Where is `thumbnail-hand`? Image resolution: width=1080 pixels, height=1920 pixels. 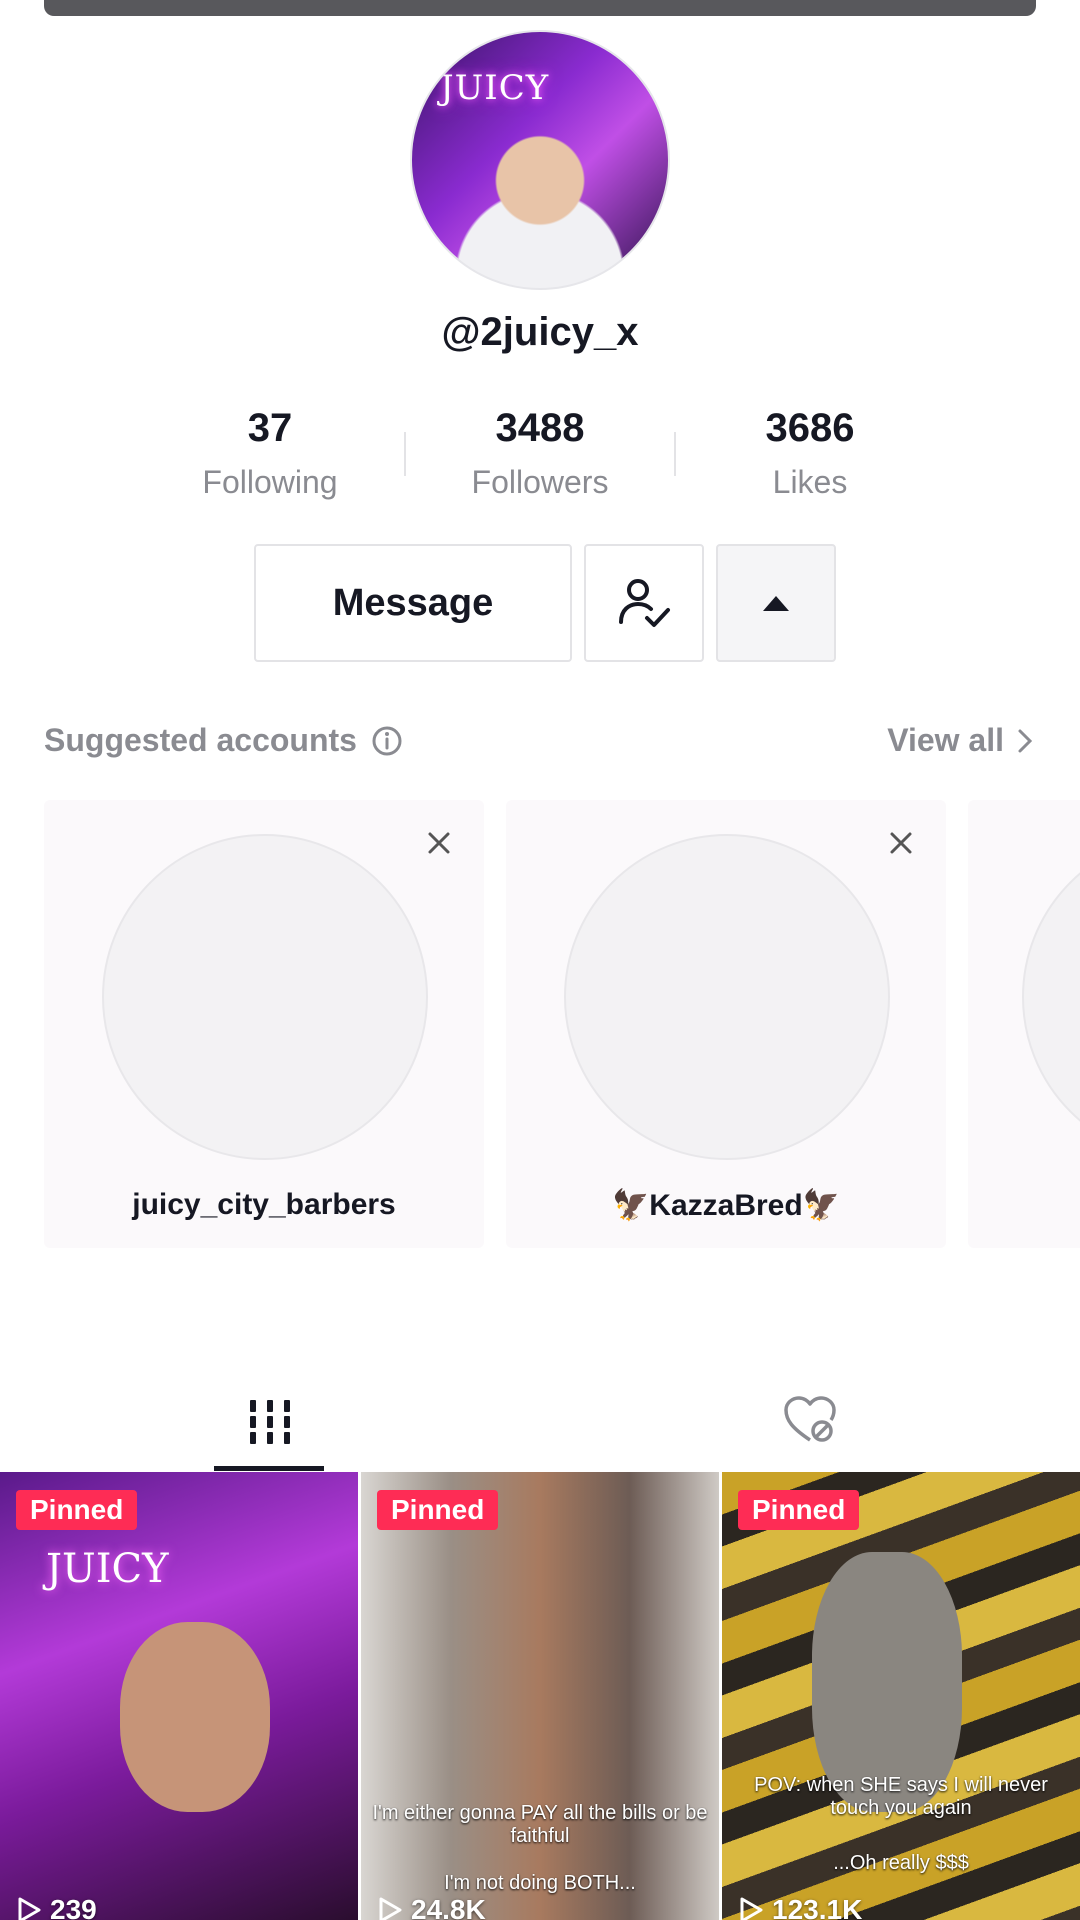 thumbnail-hand is located at coordinates (887, 1682).